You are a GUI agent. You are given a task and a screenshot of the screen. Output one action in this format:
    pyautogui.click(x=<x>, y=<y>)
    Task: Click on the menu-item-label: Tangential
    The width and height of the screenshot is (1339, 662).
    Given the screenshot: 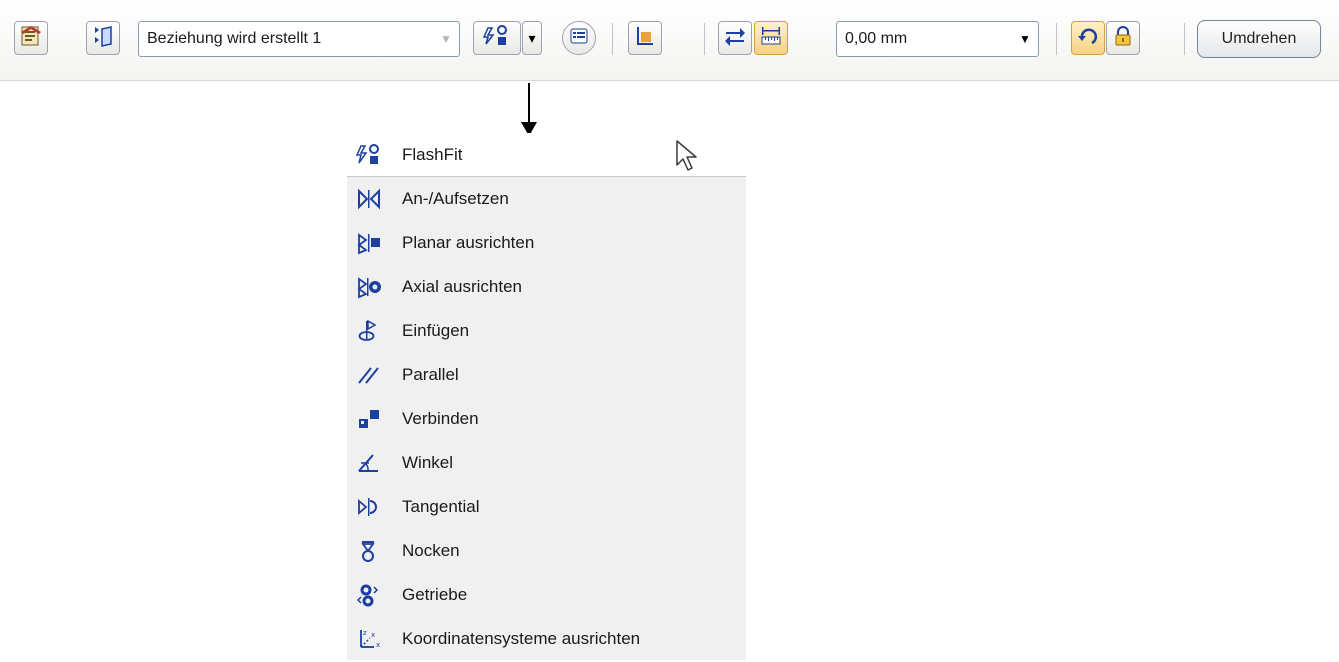 What is the action you would take?
    pyautogui.click(x=441, y=506)
    